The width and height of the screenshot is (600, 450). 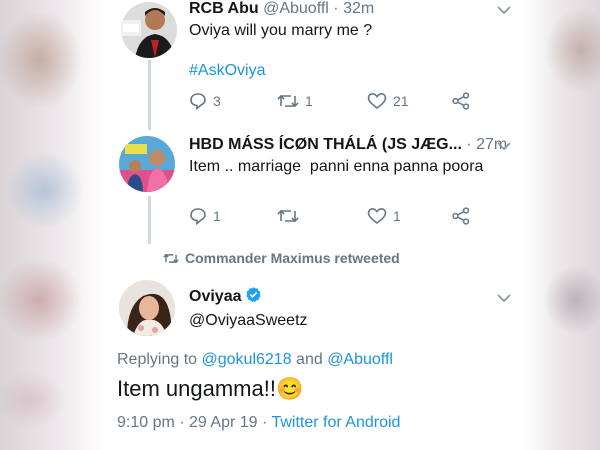 What do you see at coordinates (159, 359) in the screenshot?
I see `replying-prefix: Replying to` at bounding box center [159, 359].